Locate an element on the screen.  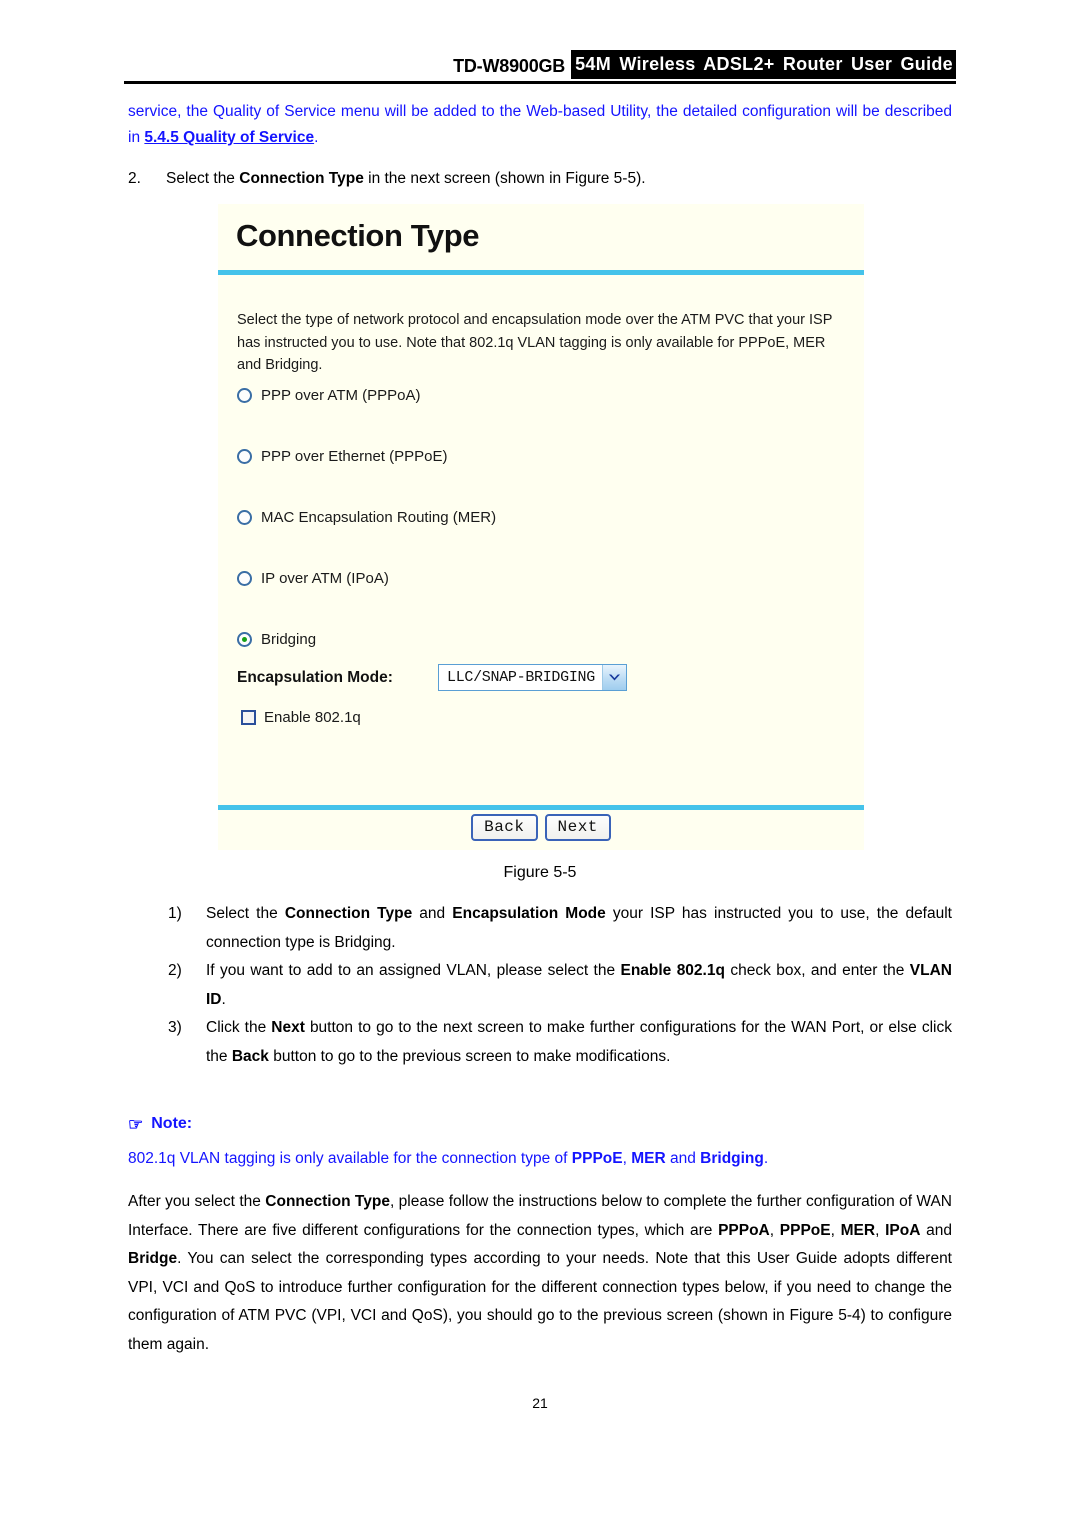
note-title: Note: is located at coordinates (172, 1123).